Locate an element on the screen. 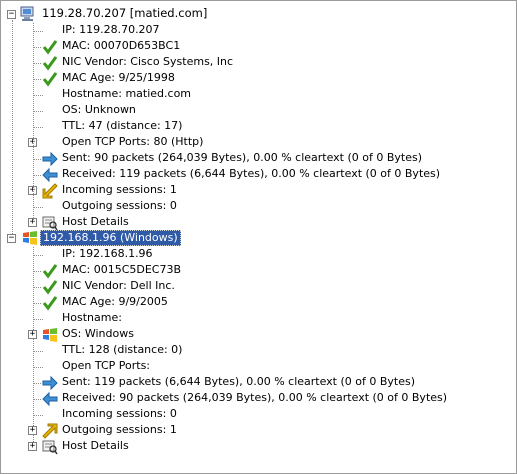 The image size is (517, 474). host-os: OS: Windows is located at coordinates (98, 333).